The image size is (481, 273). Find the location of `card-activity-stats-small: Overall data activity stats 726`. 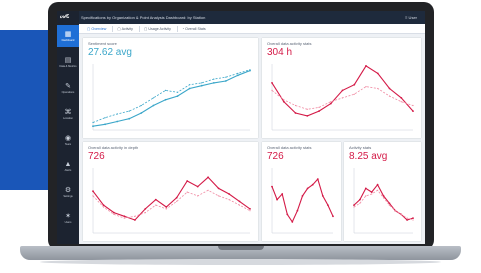

card-activity-stats-small: Overall data activity stats 726 is located at coordinates (301, 191).